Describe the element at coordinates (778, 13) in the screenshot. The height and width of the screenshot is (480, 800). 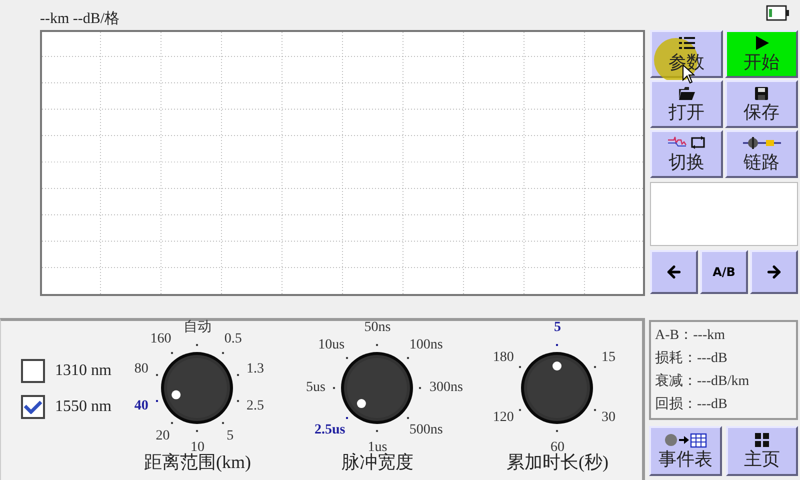
I see `battery-icon` at that location.